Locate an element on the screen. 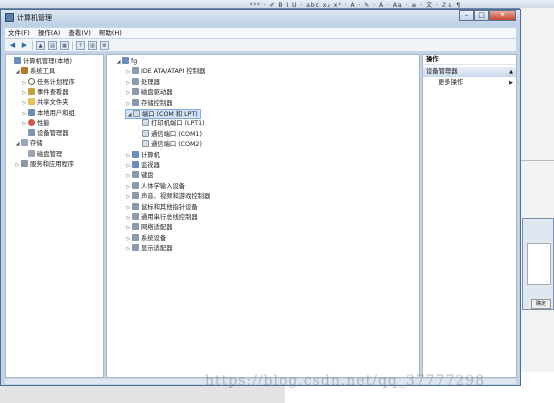 Image resolution: width=554 pixels, height=403 pixels. device-tree-item: ▷ 显示适配器 is located at coordinates (148, 249).